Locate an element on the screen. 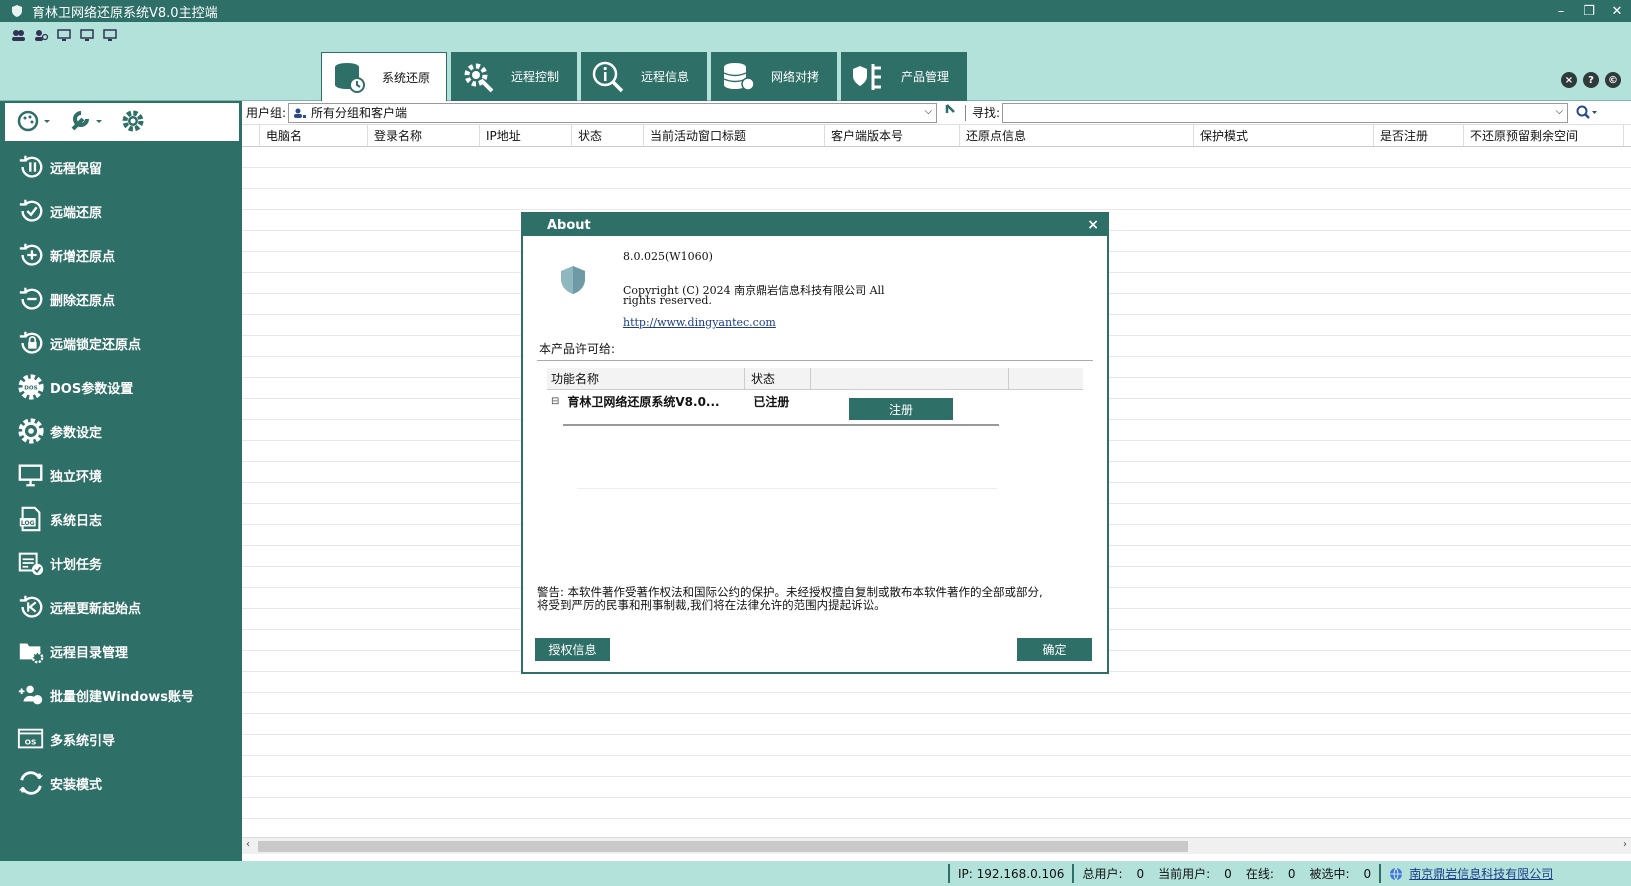 This screenshot has height=886, width=1631. tab-remote-control: 远程控制 is located at coordinates (514, 76).